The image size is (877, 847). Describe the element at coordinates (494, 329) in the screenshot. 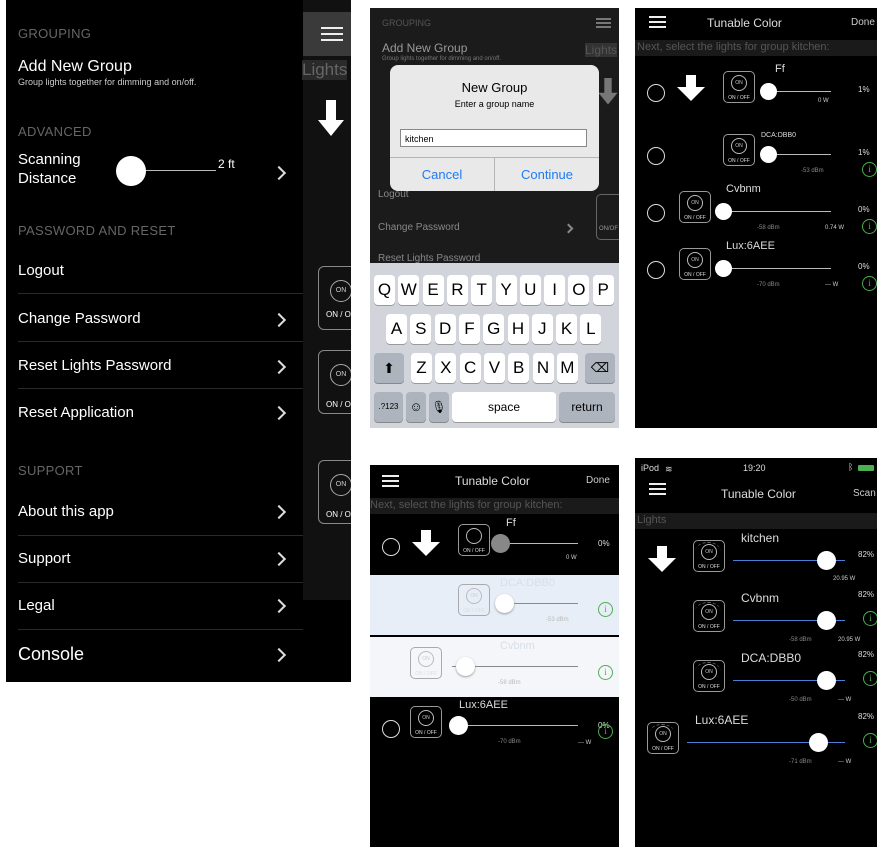

I see `key-g: G` at that location.